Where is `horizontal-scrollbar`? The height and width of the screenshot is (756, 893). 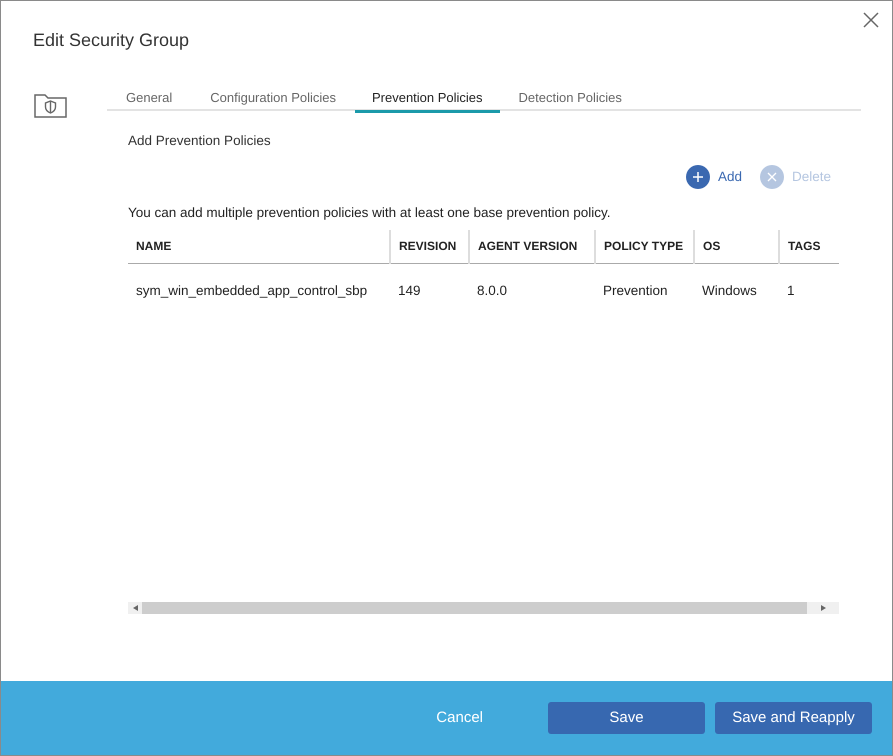
horizontal-scrollbar is located at coordinates (483, 608).